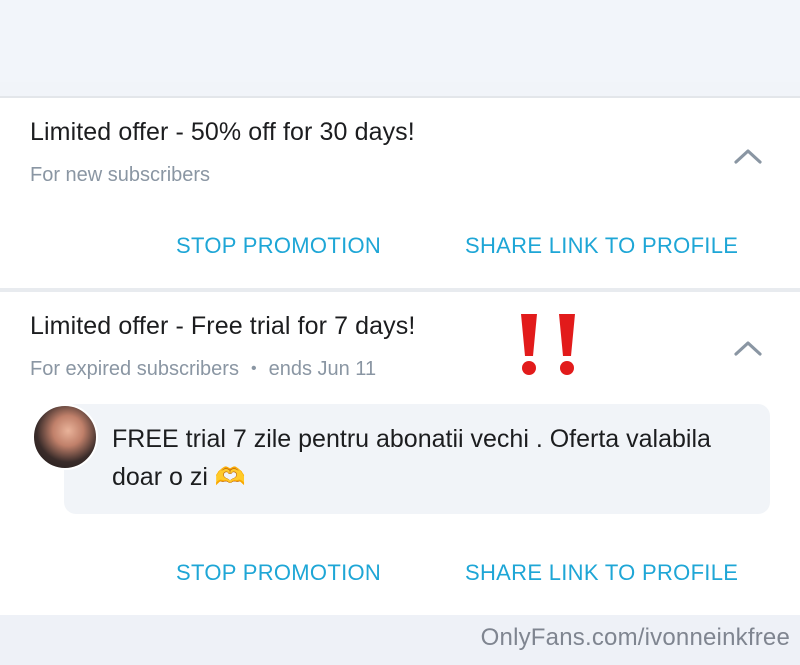 This screenshot has height=665, width=800. I want to click on double-exclamation-icon, so click(548, 344).